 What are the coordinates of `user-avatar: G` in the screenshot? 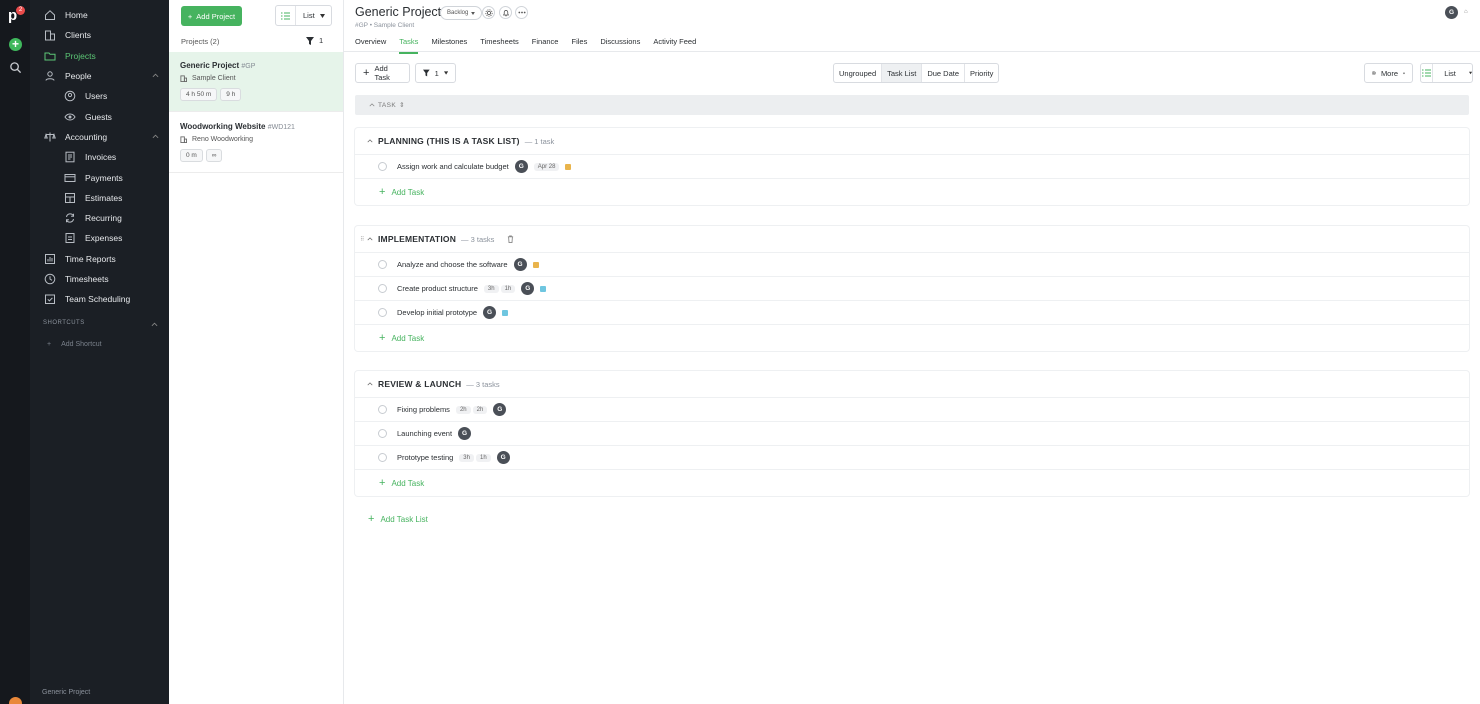 It's located at (1451, 12).